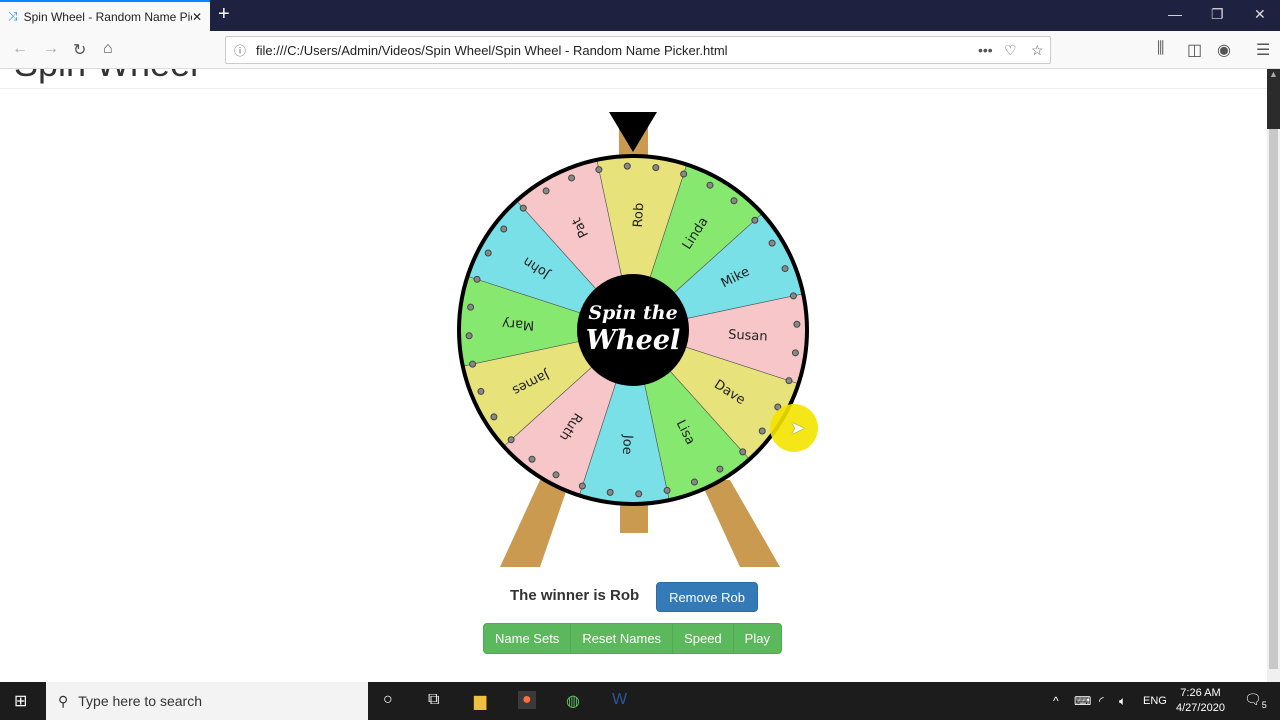 Image resolution: width=1280 pixels, height=720 pixels. Describe the element at coordinates (619, 700) in the screenshot. I see `word-icon: W` at that location.